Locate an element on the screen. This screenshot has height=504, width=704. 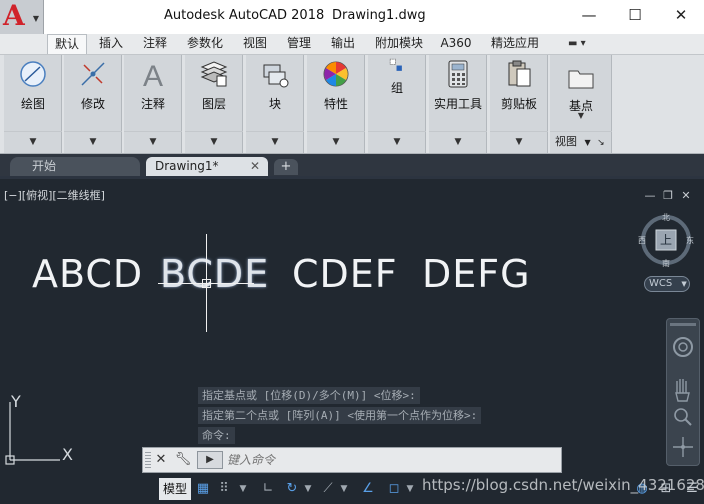
text-abcd: ABCD is located at coordinates (87, 274).